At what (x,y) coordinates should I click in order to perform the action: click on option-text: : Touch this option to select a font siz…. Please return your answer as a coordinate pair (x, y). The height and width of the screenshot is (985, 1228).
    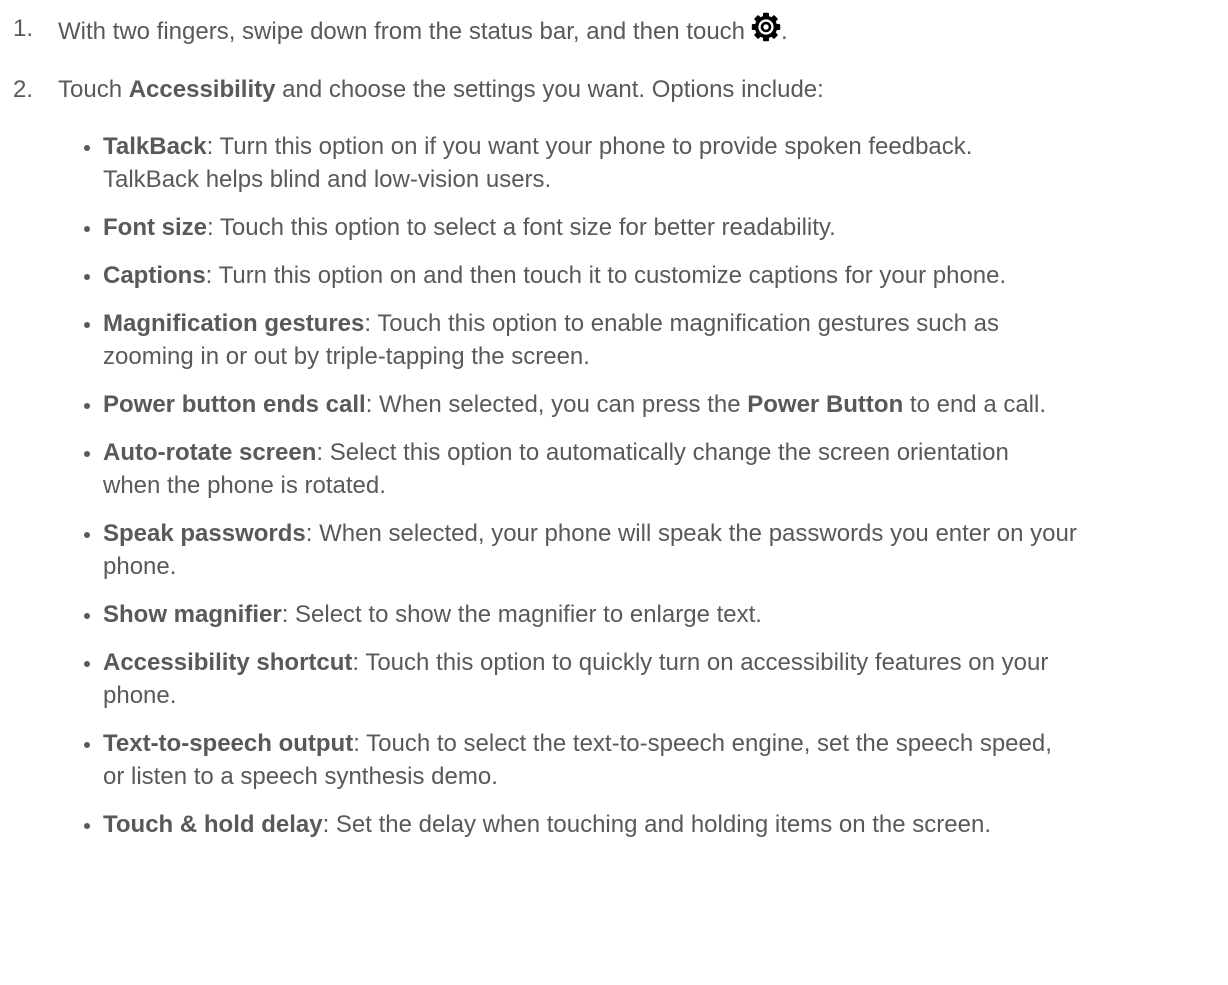
    Looking at the image, I should click on (521, 227).